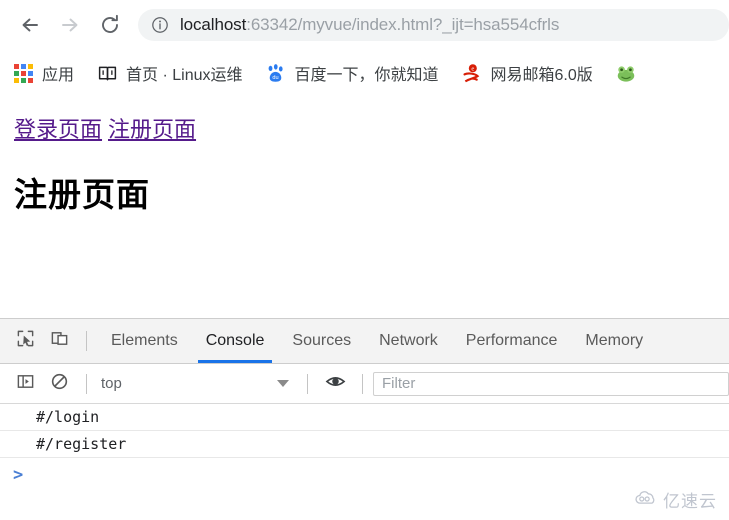 The image size is (729, 520). I want to click on clear-console-button, so click(59, 384).